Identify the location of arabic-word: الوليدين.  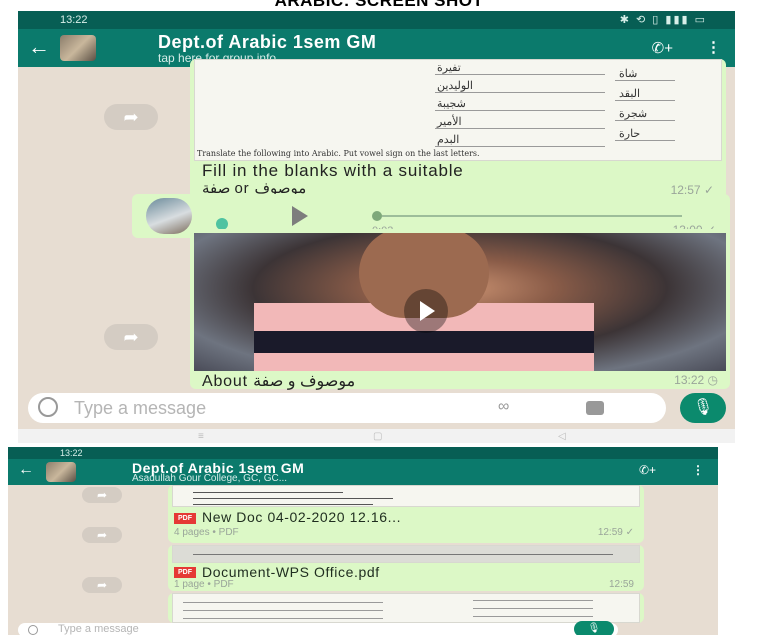
(455, 85).